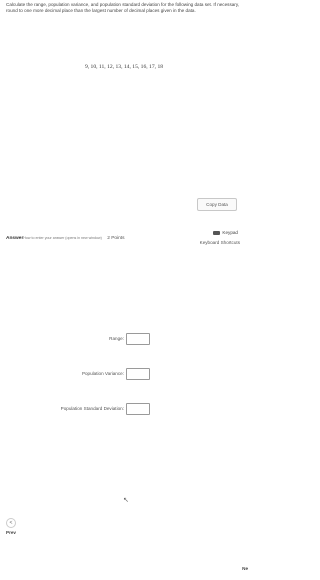 Image resolution: width=320 pixels, height=580 pixels. I want to click on answer-label: Answer, so click(15, 238).